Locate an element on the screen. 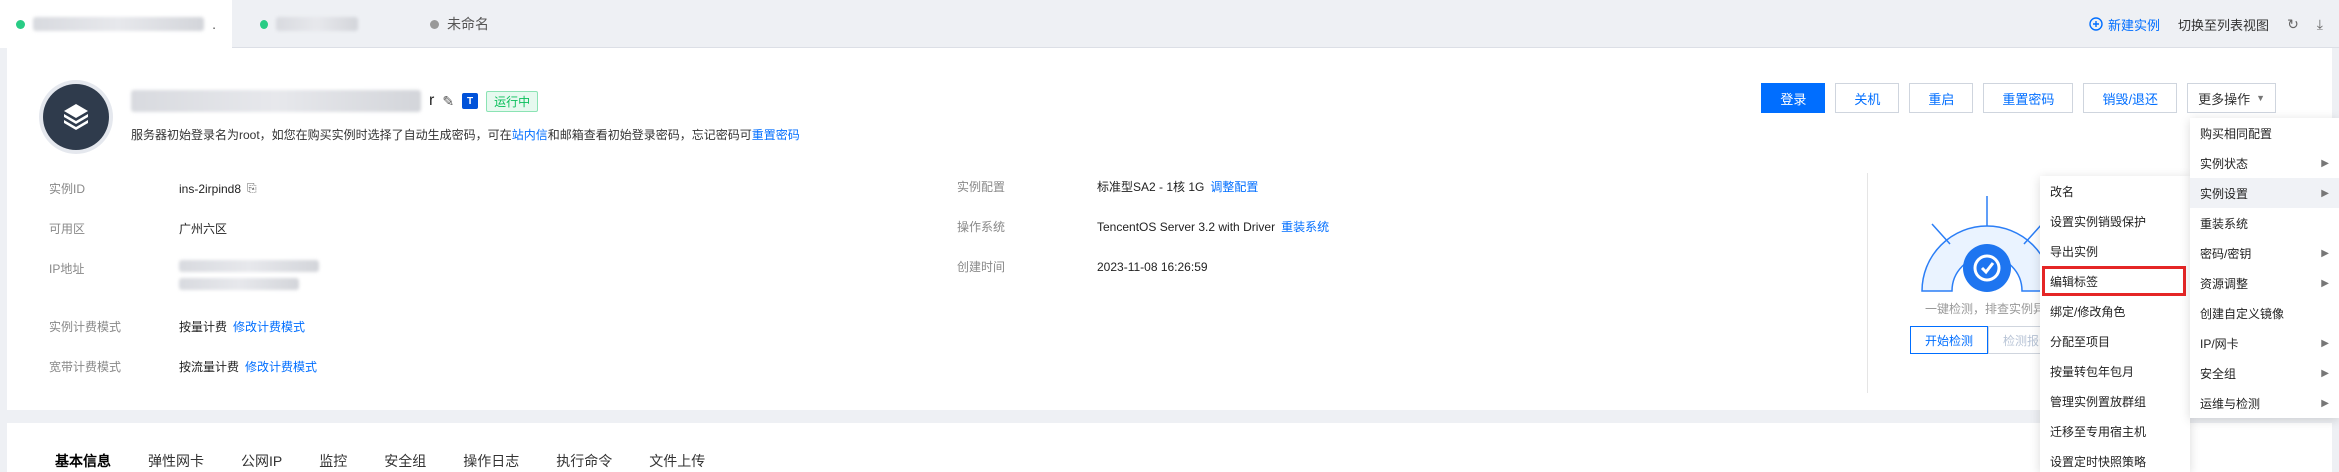 The height and width of the screenshot is (472, 2339). instance-tab-1: . is located at coordinates (116, 24).